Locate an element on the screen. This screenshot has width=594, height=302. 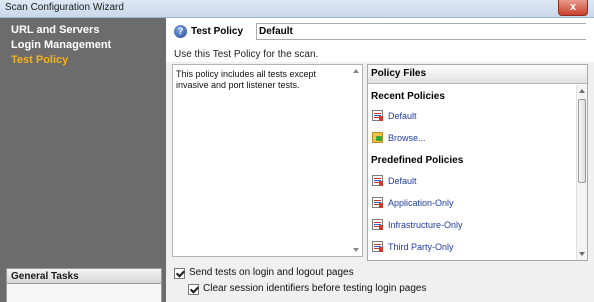
general-tasks-header: General Tasks is located at coordinates (84, 276).